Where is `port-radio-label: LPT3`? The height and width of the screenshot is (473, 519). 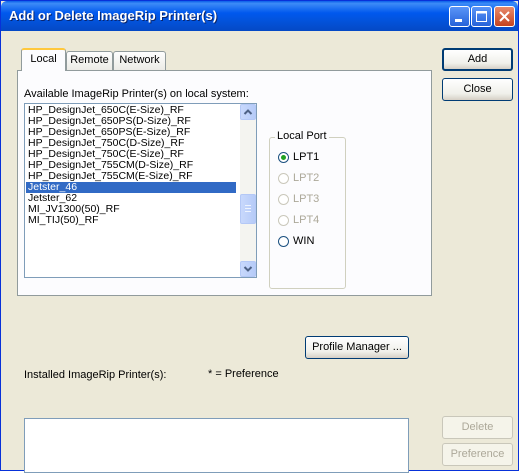 port-radio-label: LPT3 is located at coordinates (306, 199).